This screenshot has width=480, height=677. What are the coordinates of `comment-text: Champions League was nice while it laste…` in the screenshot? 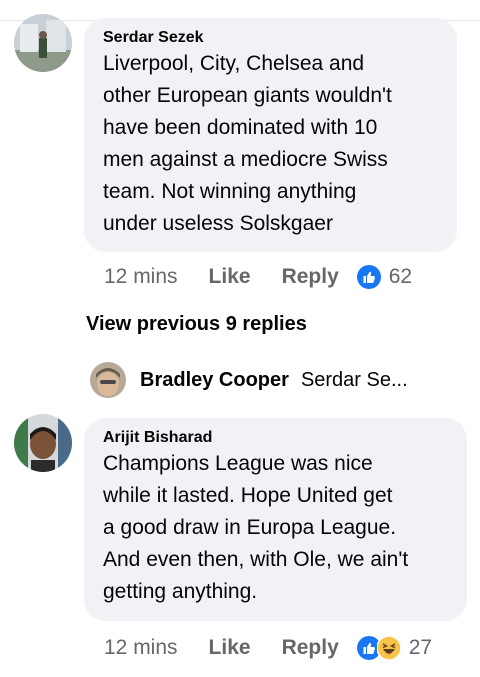 It's located at (256, 527).